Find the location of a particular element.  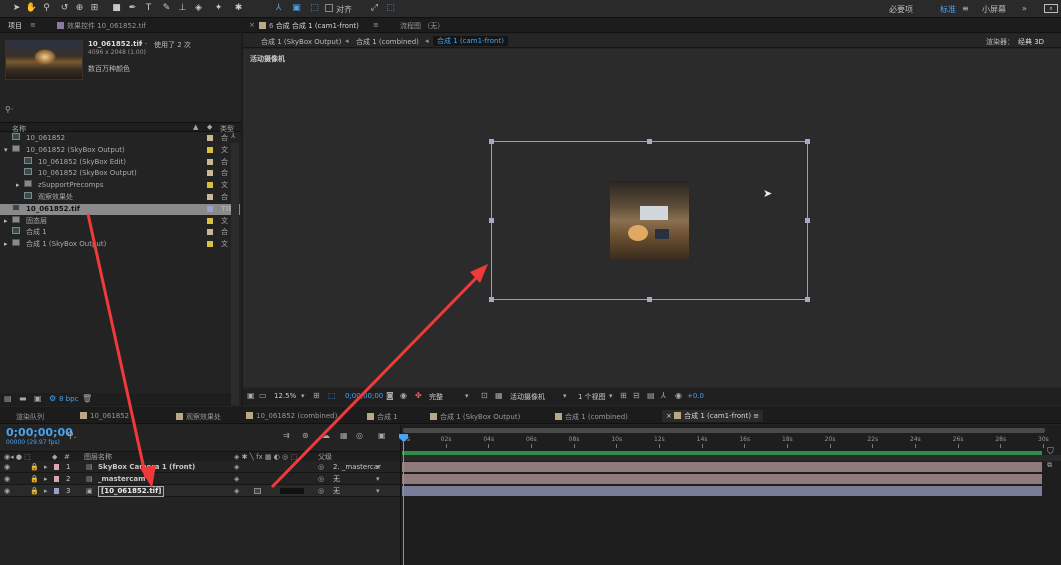

arrow-layer-to-viewer is located at coordinates (377, 379).